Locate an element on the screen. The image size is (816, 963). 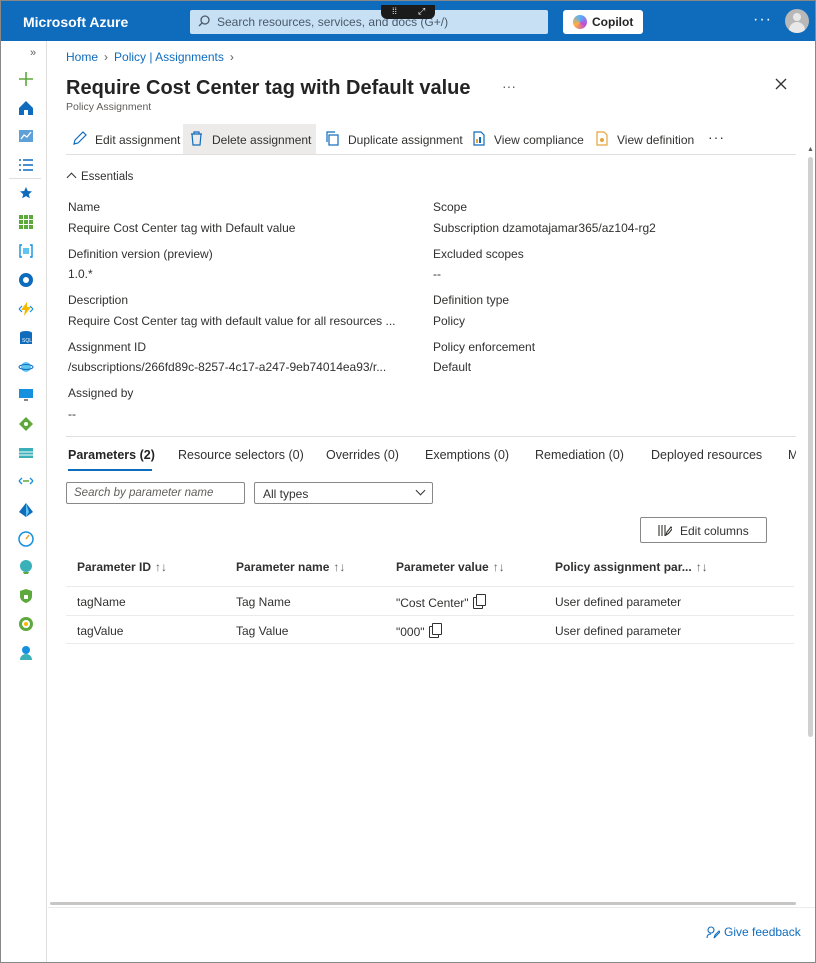
chevron-down-icon is located at coordinates (420, 490).